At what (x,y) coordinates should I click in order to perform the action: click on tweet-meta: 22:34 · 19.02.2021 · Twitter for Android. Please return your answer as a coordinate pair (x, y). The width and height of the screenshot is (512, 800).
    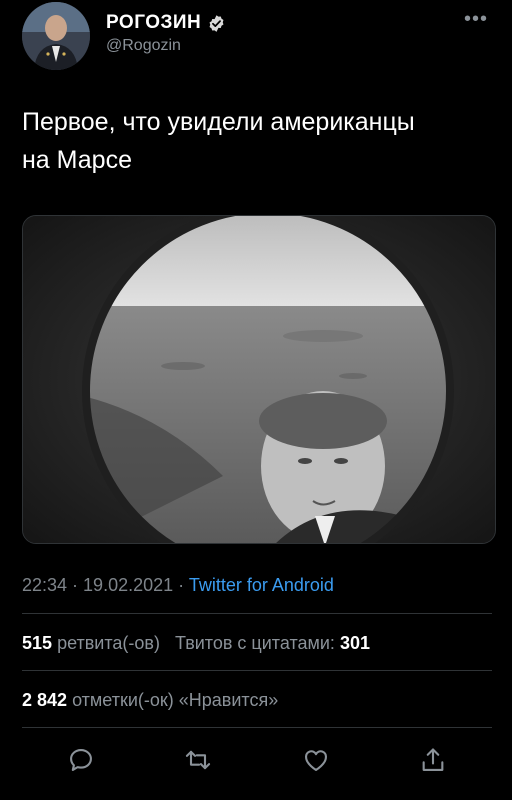
    Looking at the image, I should click on (178, 585).